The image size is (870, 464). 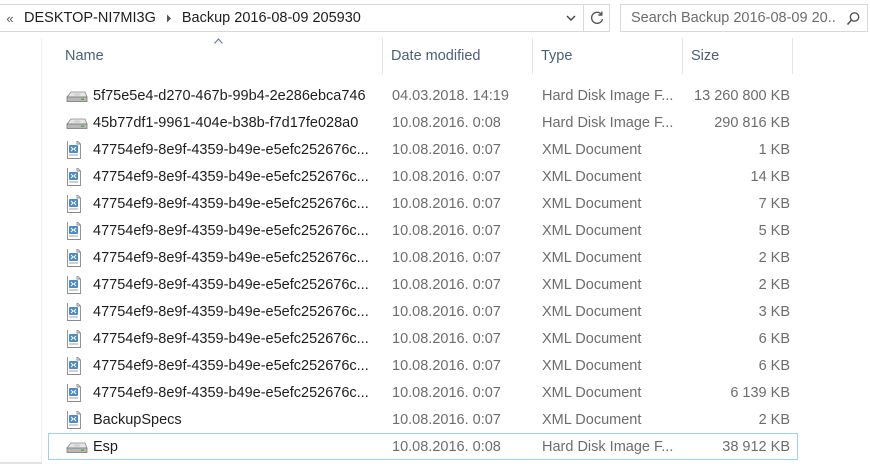 I want to click on file-name-cell: 5f75e5e4-d270-467b-99b4-2e286ebca746, so click(x=216, y=96).